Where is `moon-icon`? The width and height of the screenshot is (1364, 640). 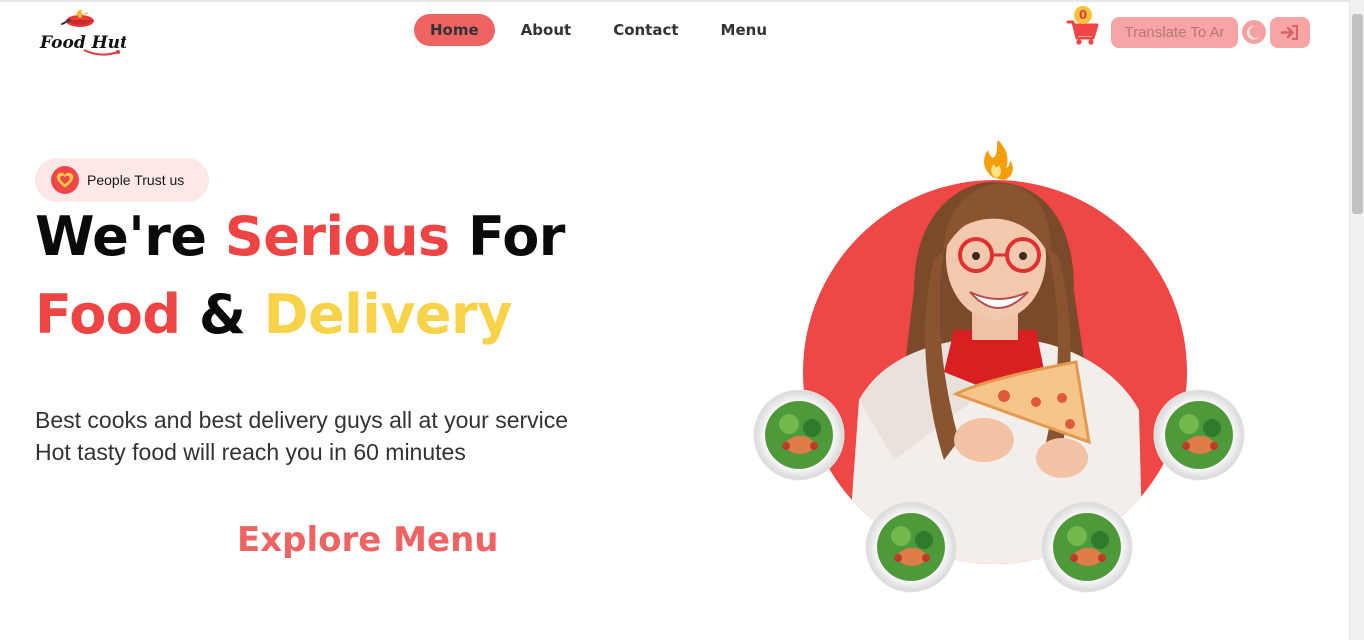 moon-icon is located at coordinates (1253, 32).